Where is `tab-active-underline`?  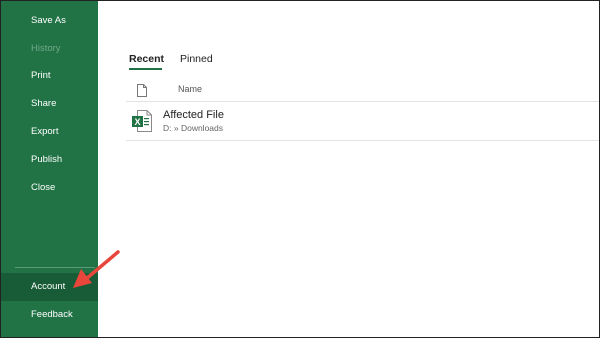
tab-active-underline is located at coordinates (145, 69).